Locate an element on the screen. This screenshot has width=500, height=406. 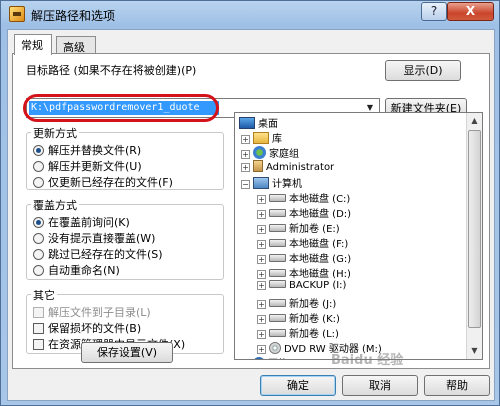
scroll-down-arrow-icon: ▼ is located at coordinates (474, 351).